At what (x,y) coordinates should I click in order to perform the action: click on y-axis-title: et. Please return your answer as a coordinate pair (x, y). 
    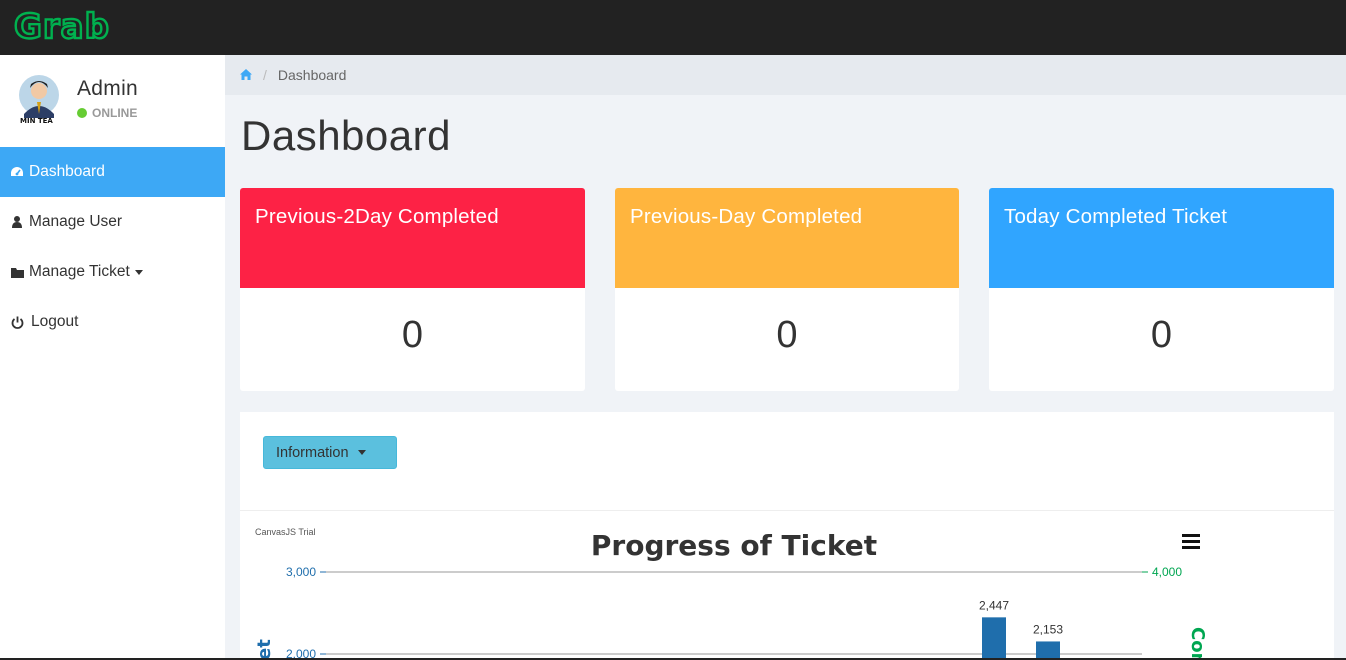
    Looking at the image, I should click on (264, 649).